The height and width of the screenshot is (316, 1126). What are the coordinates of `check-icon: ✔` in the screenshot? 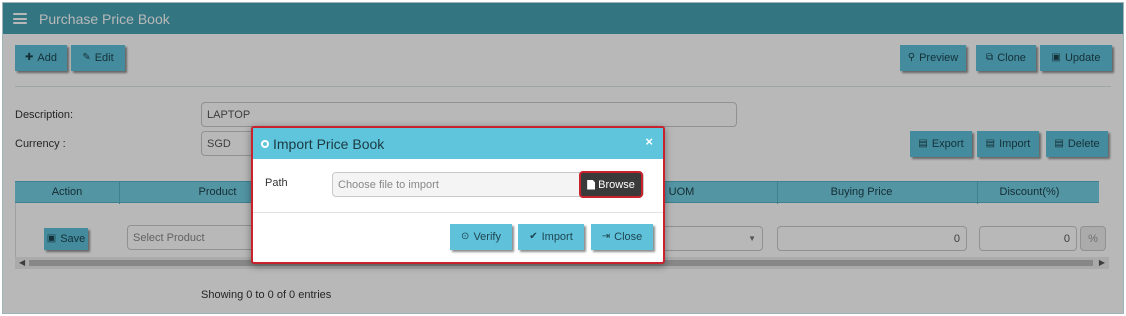 It's located at (533, 236).